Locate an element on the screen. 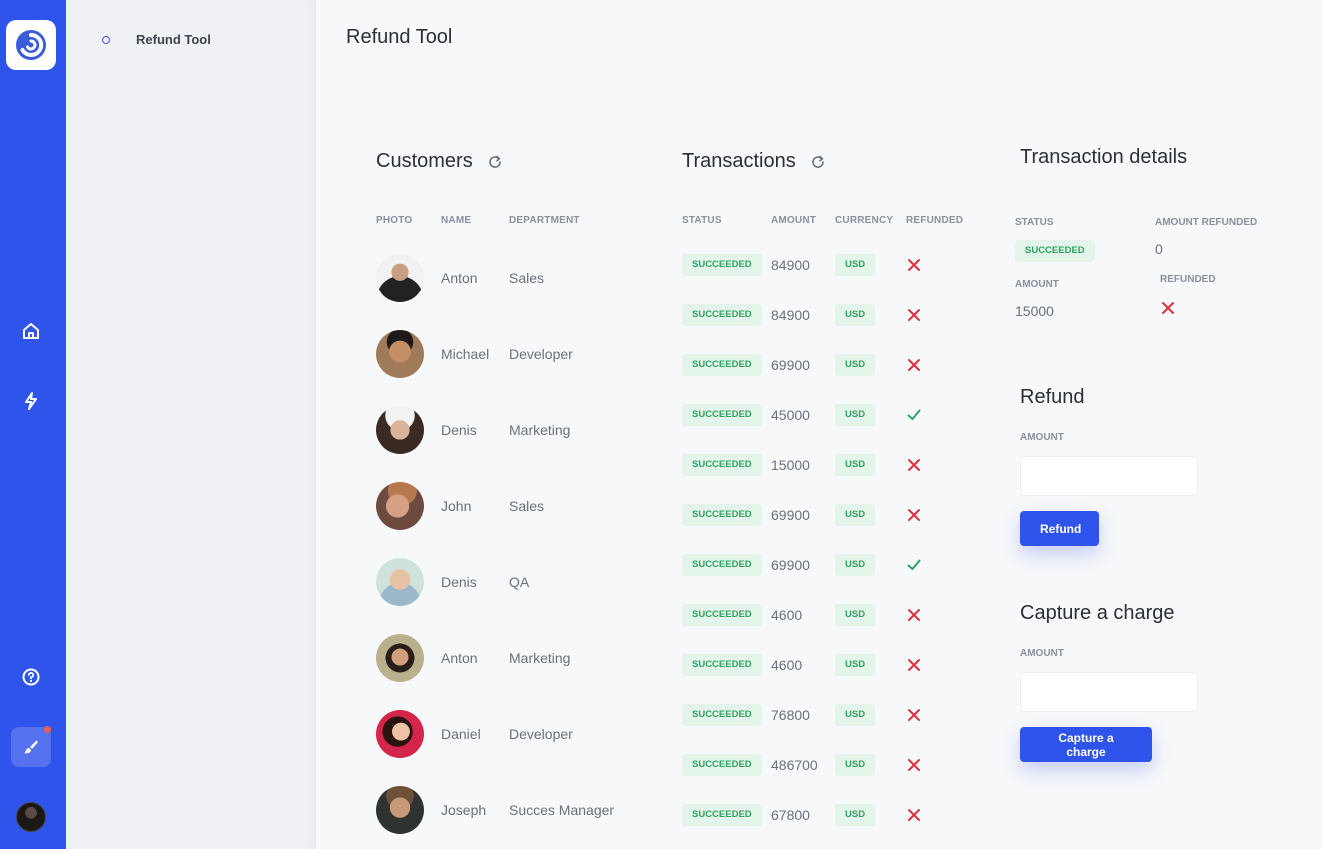 The image size is (1322, 849). column-header-amount: AMOUNT is located at coordinates (794, 220).